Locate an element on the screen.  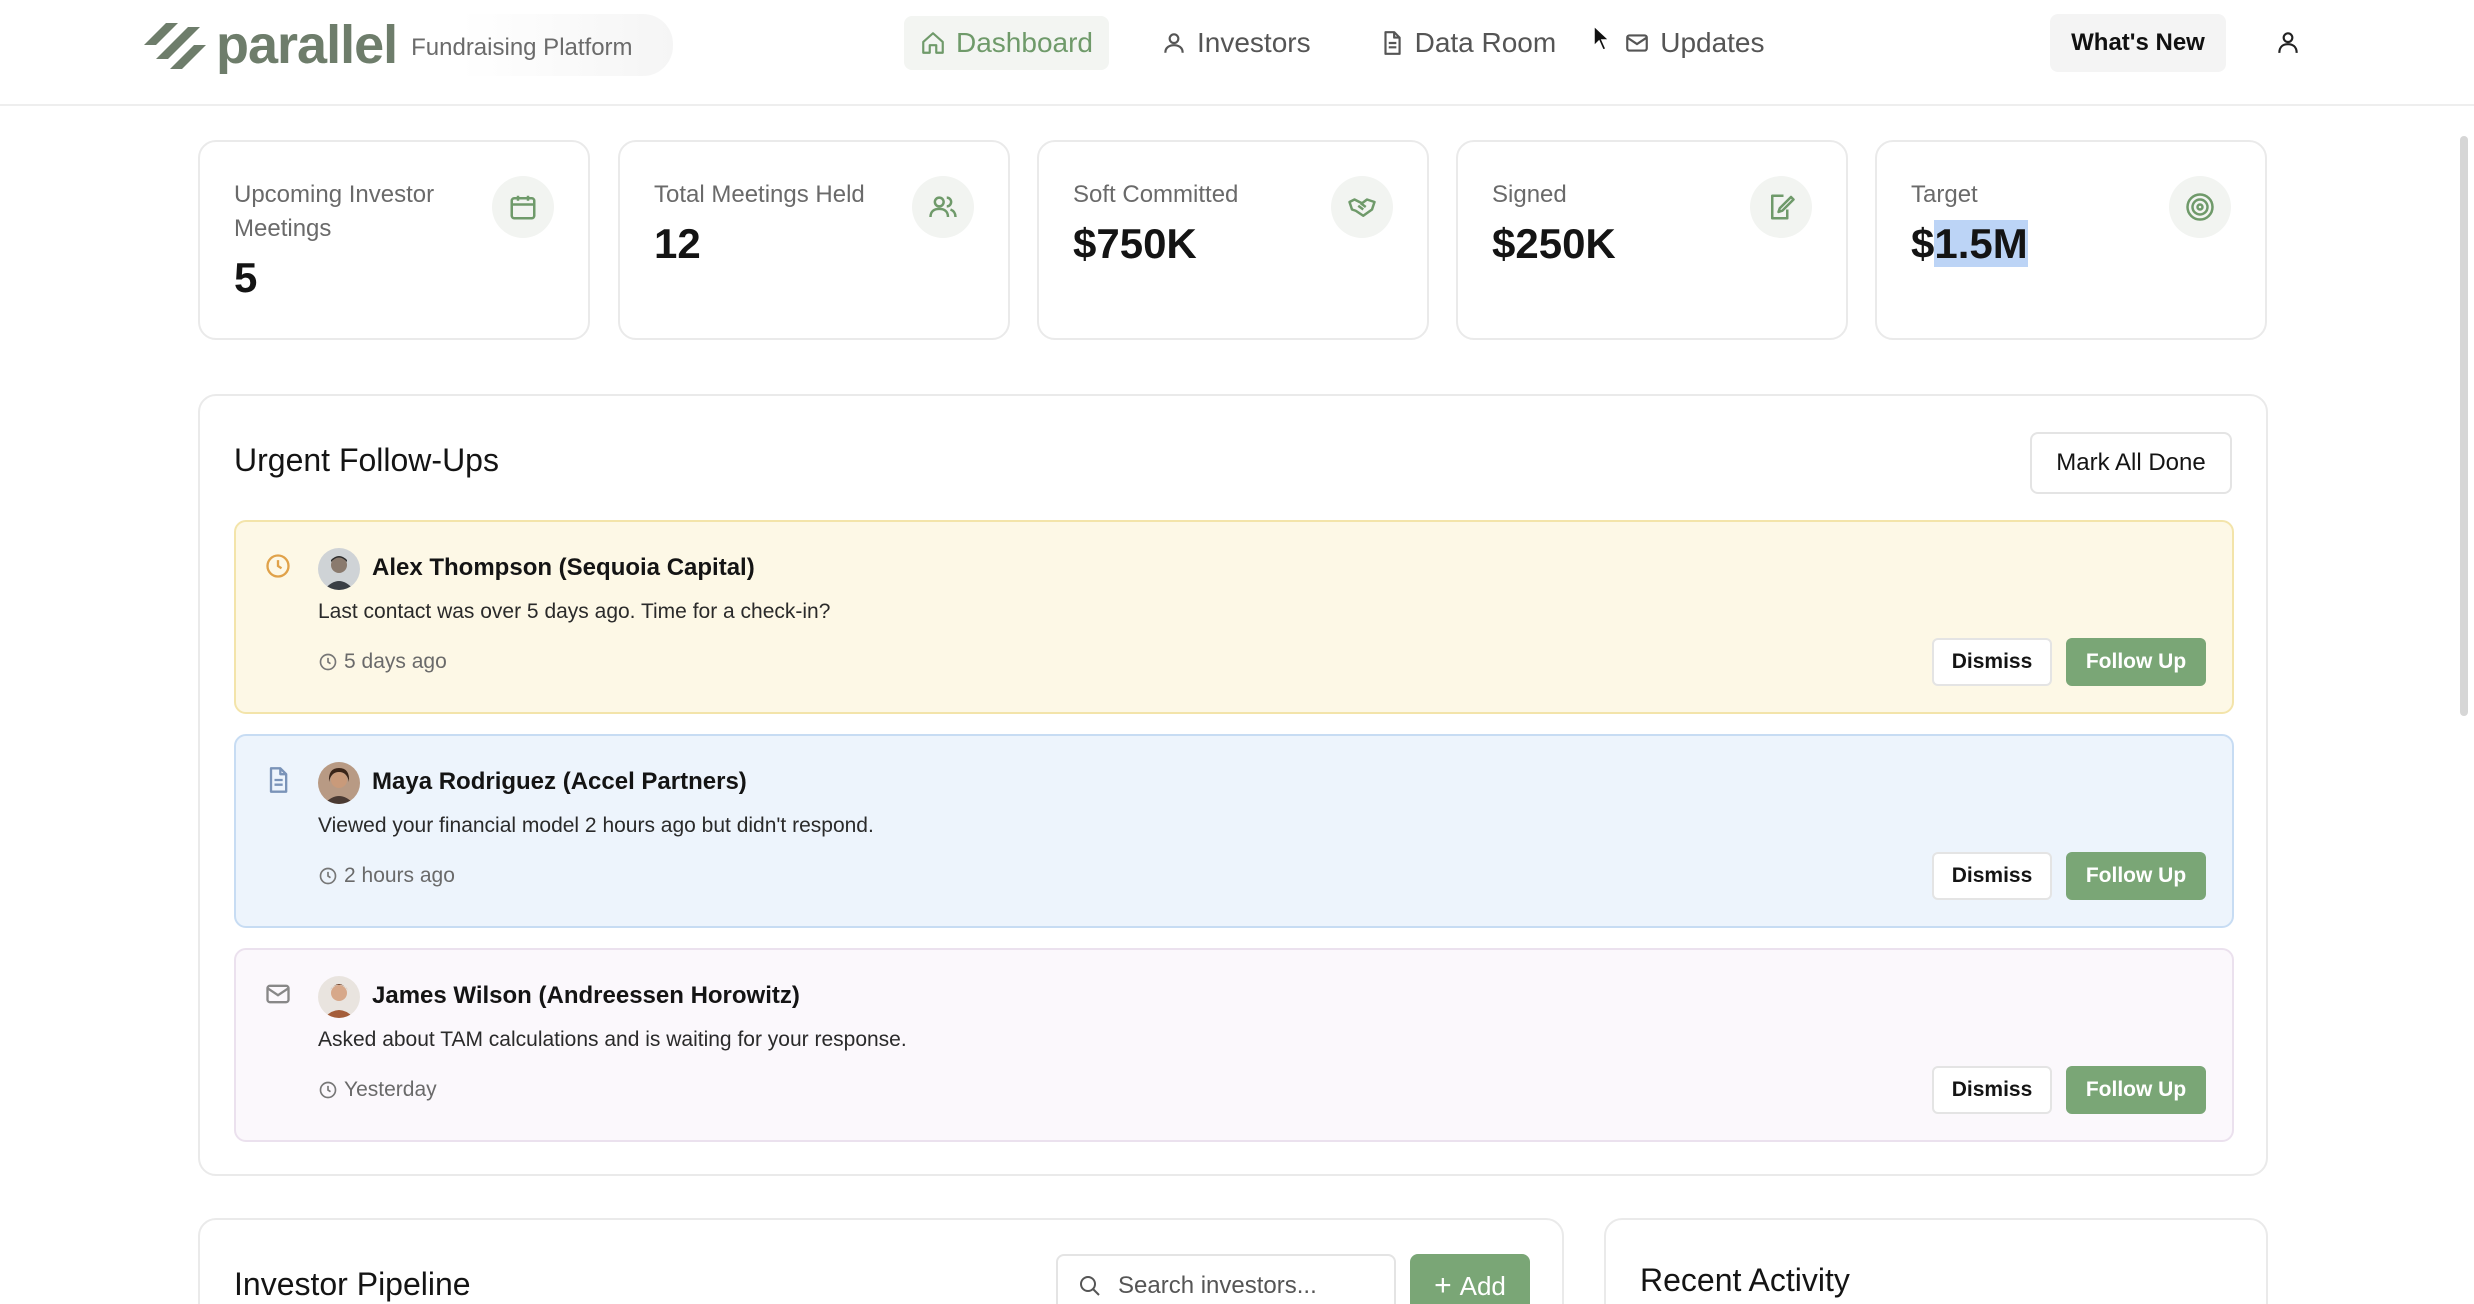
panel-title: Urgent Follow-Ups is located at coordinates (366, 460).